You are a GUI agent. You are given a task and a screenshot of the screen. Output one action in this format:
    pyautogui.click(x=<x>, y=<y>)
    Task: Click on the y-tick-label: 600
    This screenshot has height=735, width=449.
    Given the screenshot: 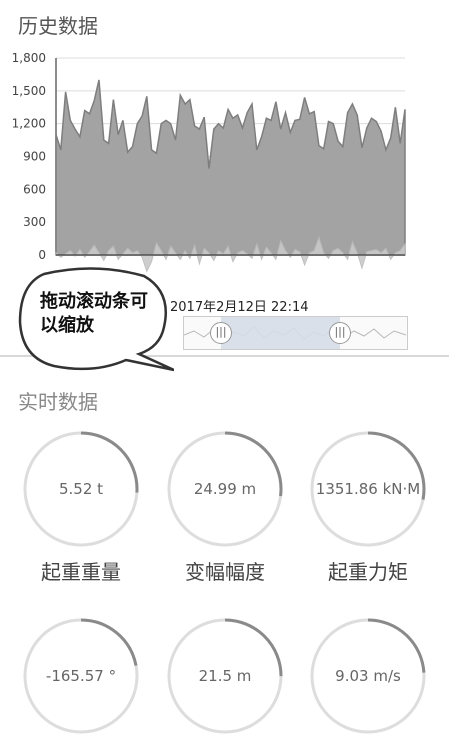 What is the action you would take?
    pyautogui.click(x=34, y=189)
    